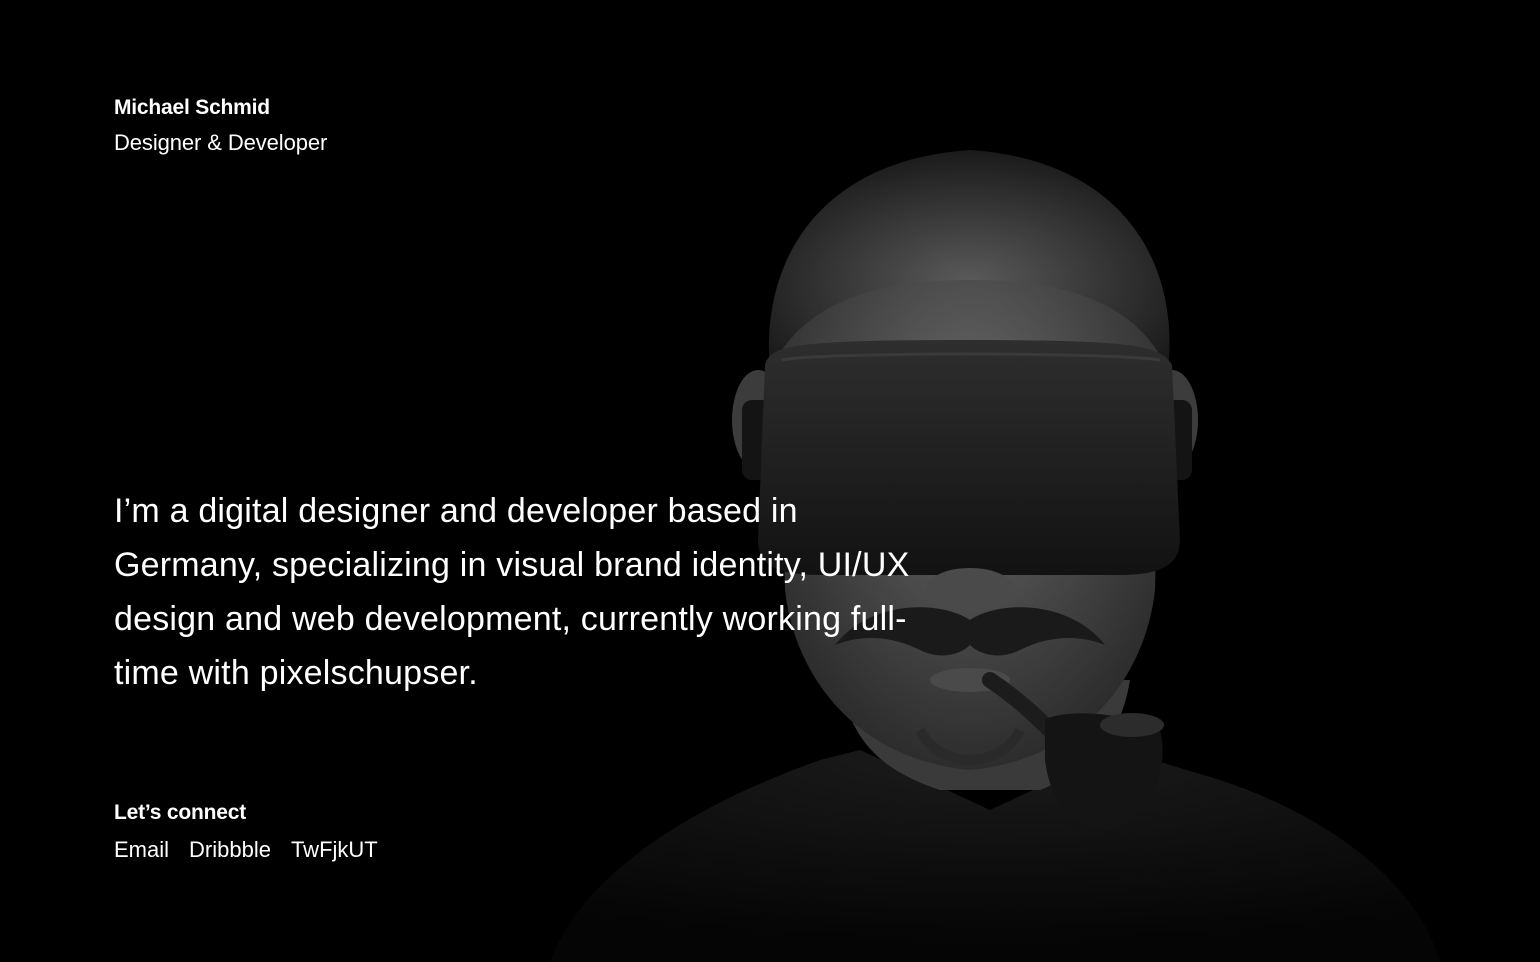 The image size is (1540, 962). I want to click on site-owner-role: Designer & Developer, so click(221, 142).